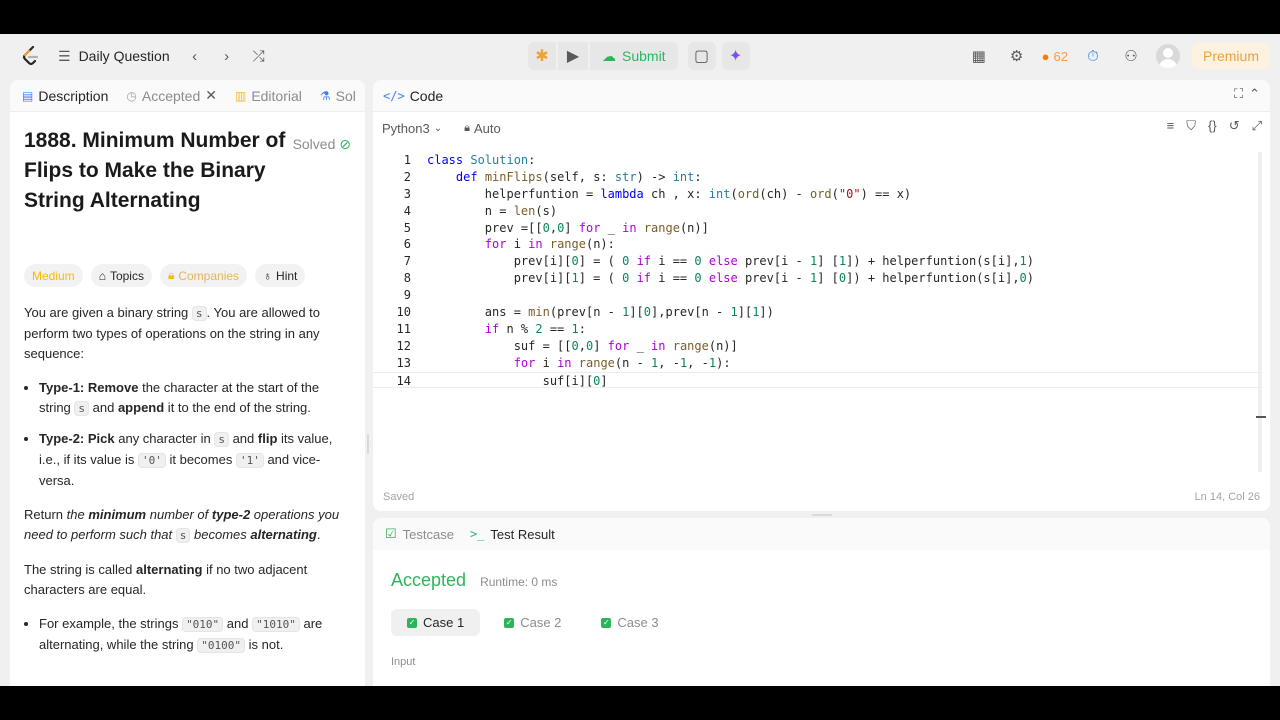 The image size is (1280, 720). I want to click on strong-text: Type-2: Pick, so click(77, 438).